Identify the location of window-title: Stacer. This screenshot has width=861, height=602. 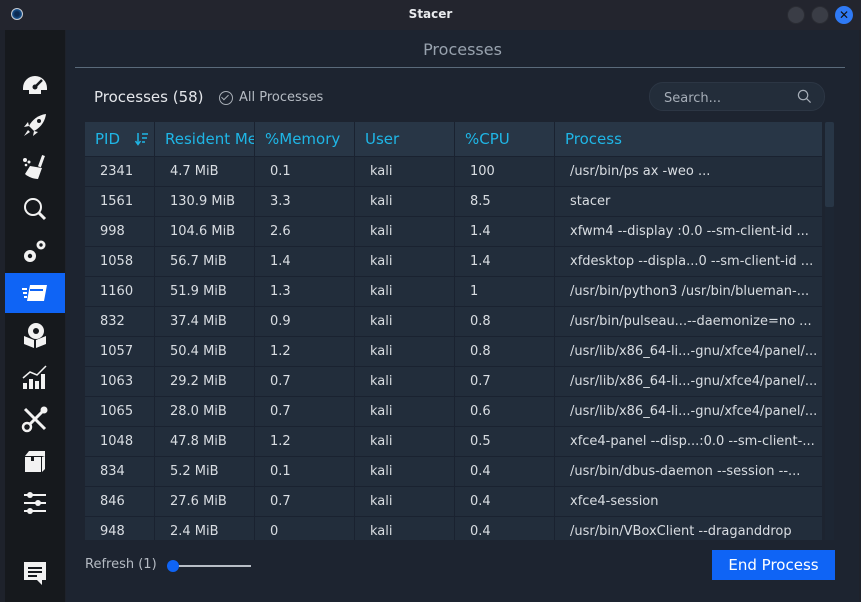
(430, 14).